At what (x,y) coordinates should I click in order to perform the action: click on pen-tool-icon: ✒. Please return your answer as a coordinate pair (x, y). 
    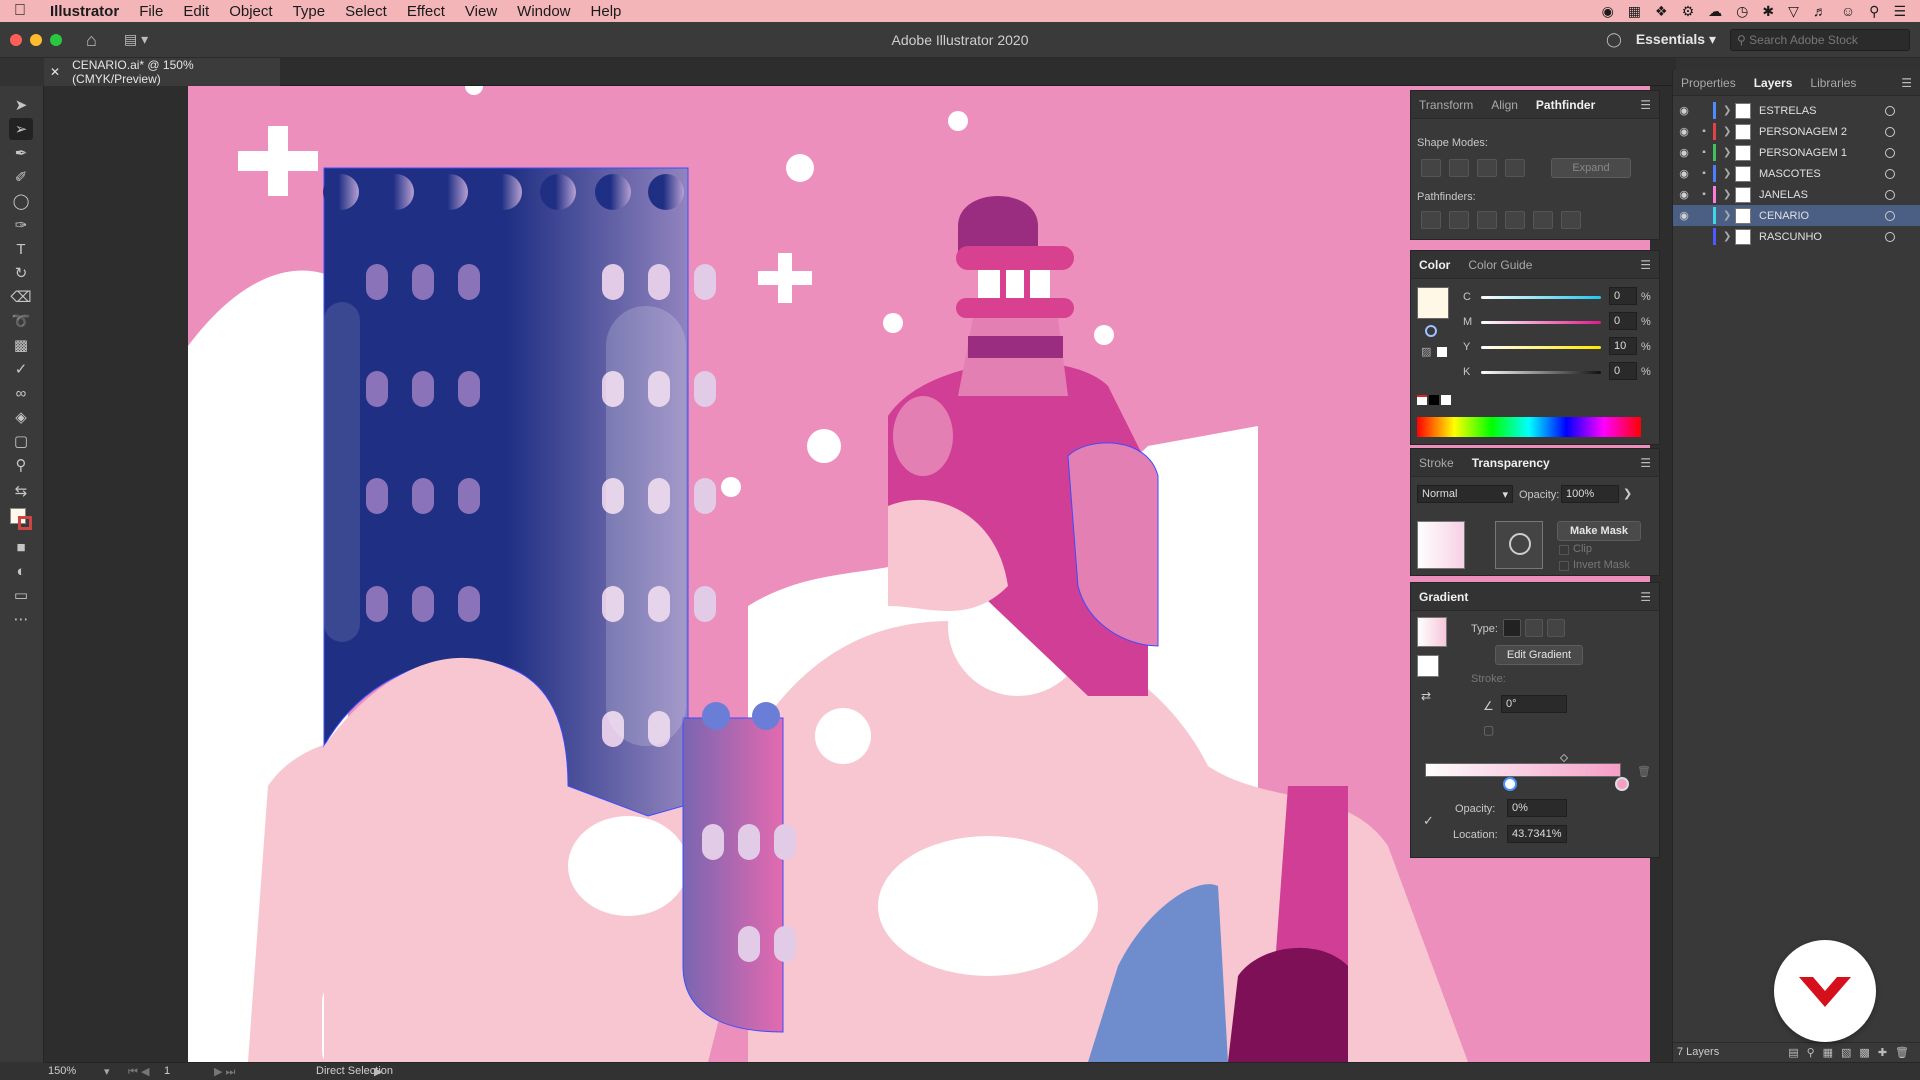
    Looking at the image, I should click on (21, 153).